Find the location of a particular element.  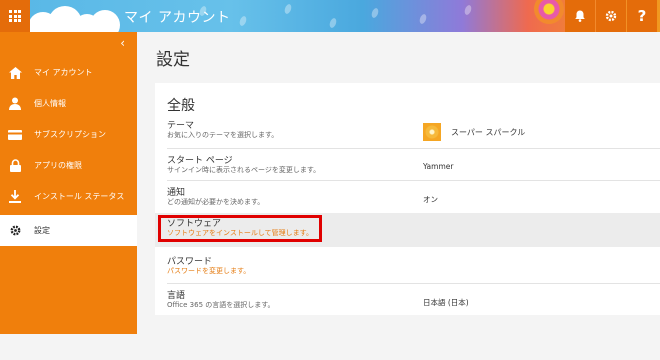

waffle-icon is located at coordinates (15, 16).